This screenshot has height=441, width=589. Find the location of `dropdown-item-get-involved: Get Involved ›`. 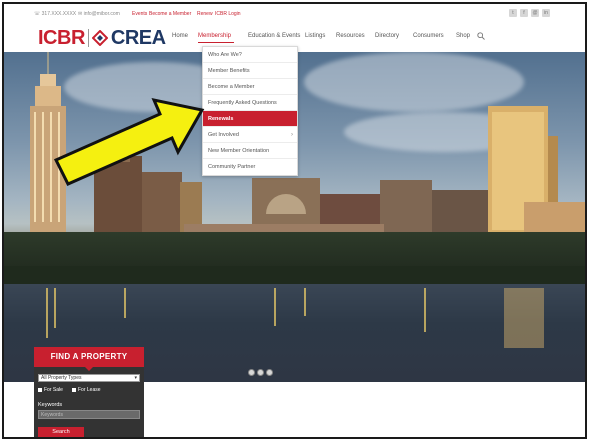

dropdown-item-get-involved: Get Involved › is located at coordinates (250, 135).